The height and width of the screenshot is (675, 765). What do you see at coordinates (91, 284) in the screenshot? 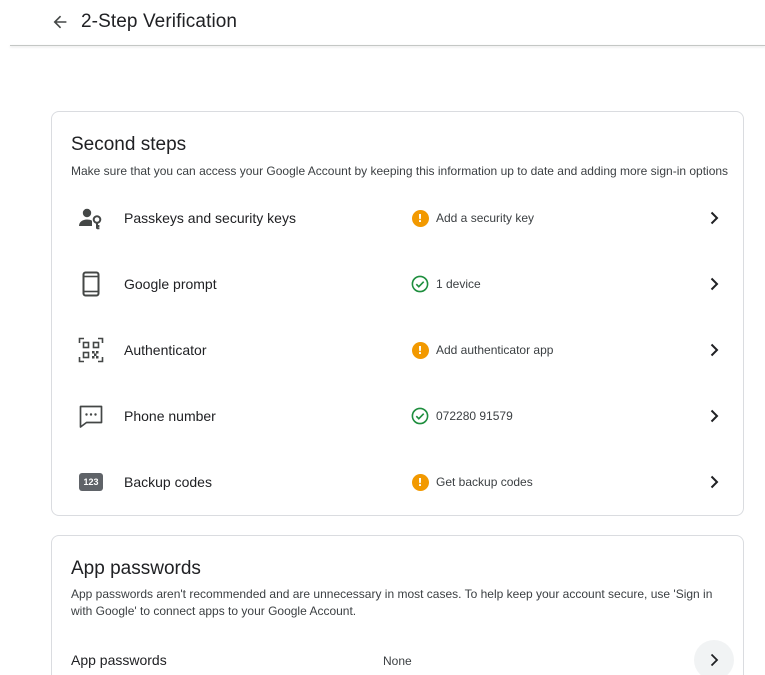
I see `phone-icon` at bounding box center [91, 284].